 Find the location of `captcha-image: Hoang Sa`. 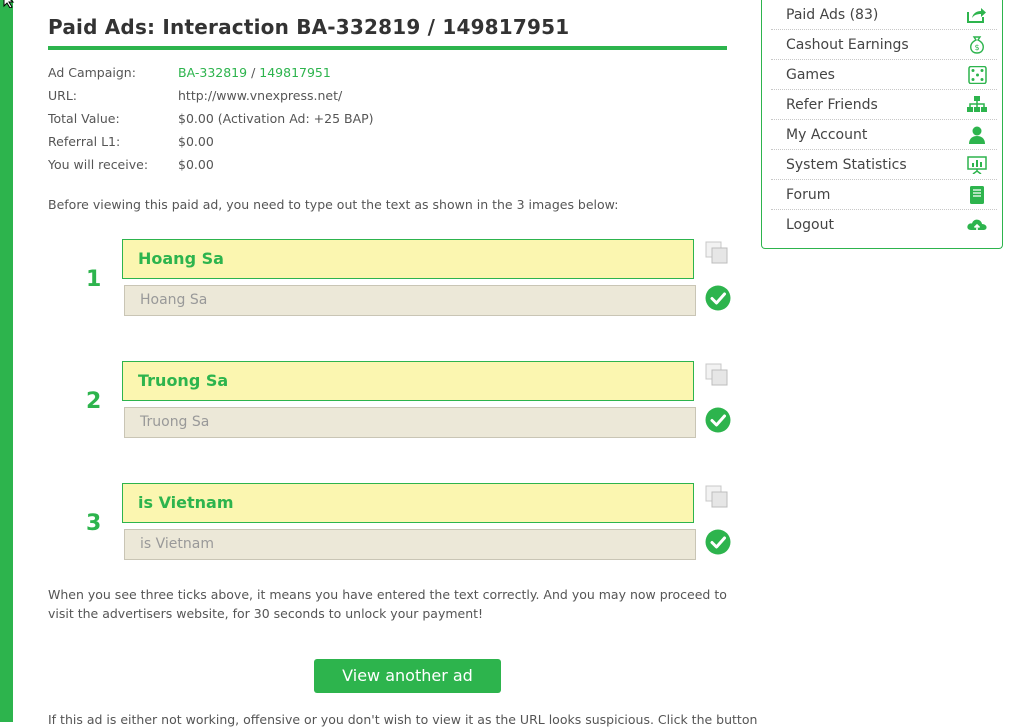

captcha-image: Hoang Sa is located at coordinates (408, 259).